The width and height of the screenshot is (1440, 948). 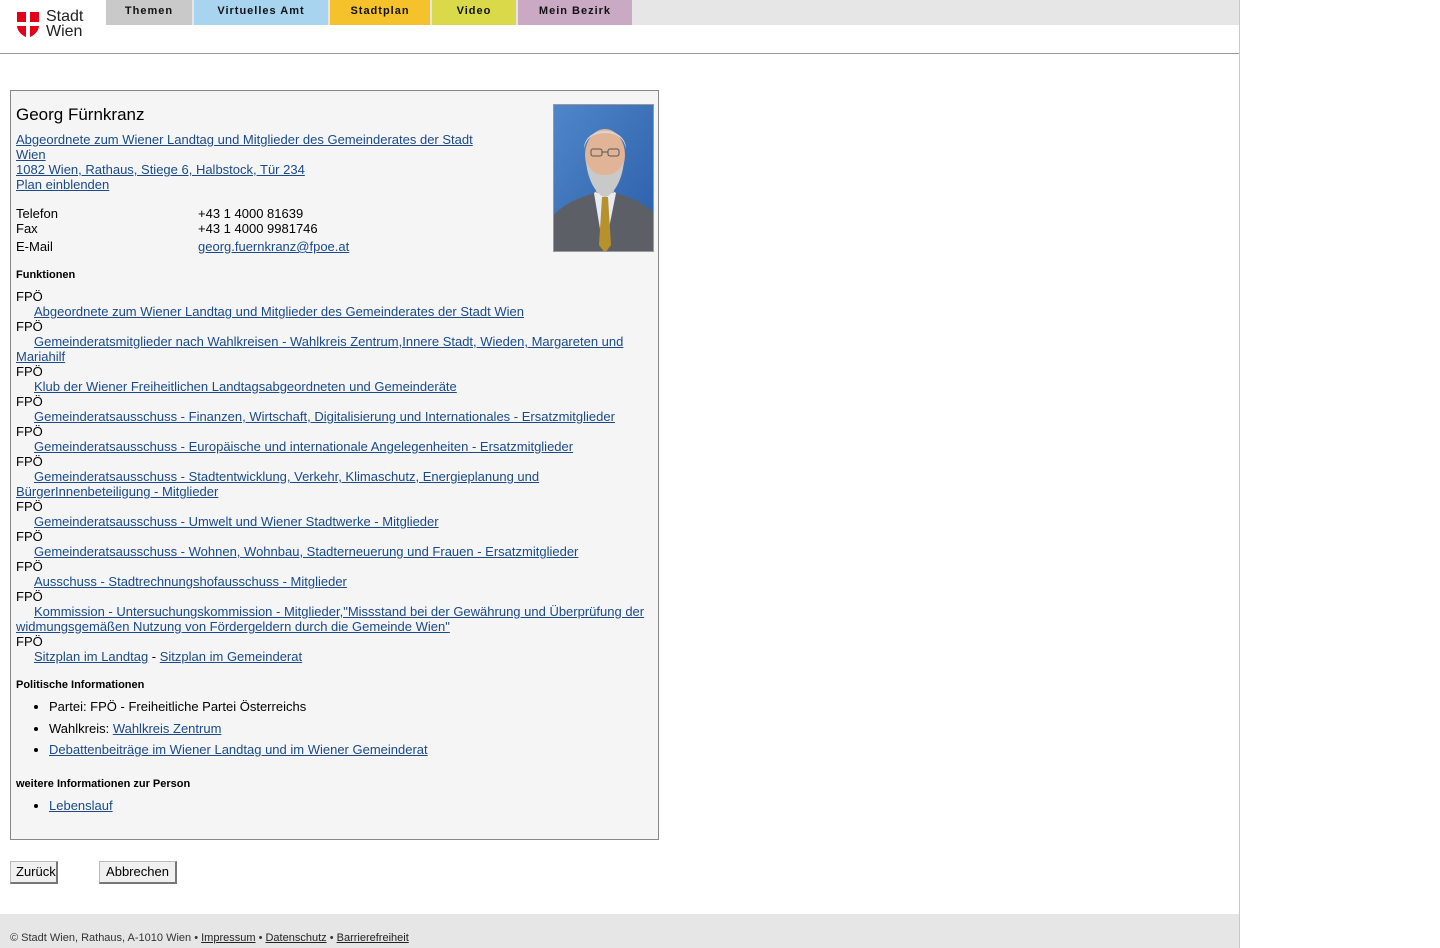 What do you see at coordinates (34, 246) in the screenshot?
I see `email-label: E-Mail` at bounding box center [34, 246].